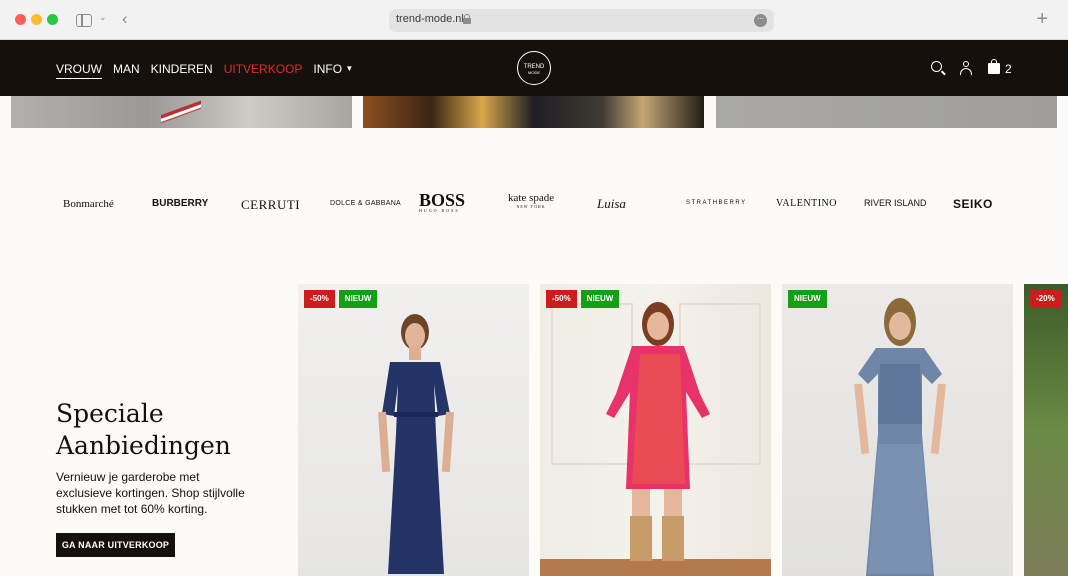 This screenshot has height=576, width=1068. I want to click on nav-item-uitverkoop: UITVERKOOP, so click(263, 70).